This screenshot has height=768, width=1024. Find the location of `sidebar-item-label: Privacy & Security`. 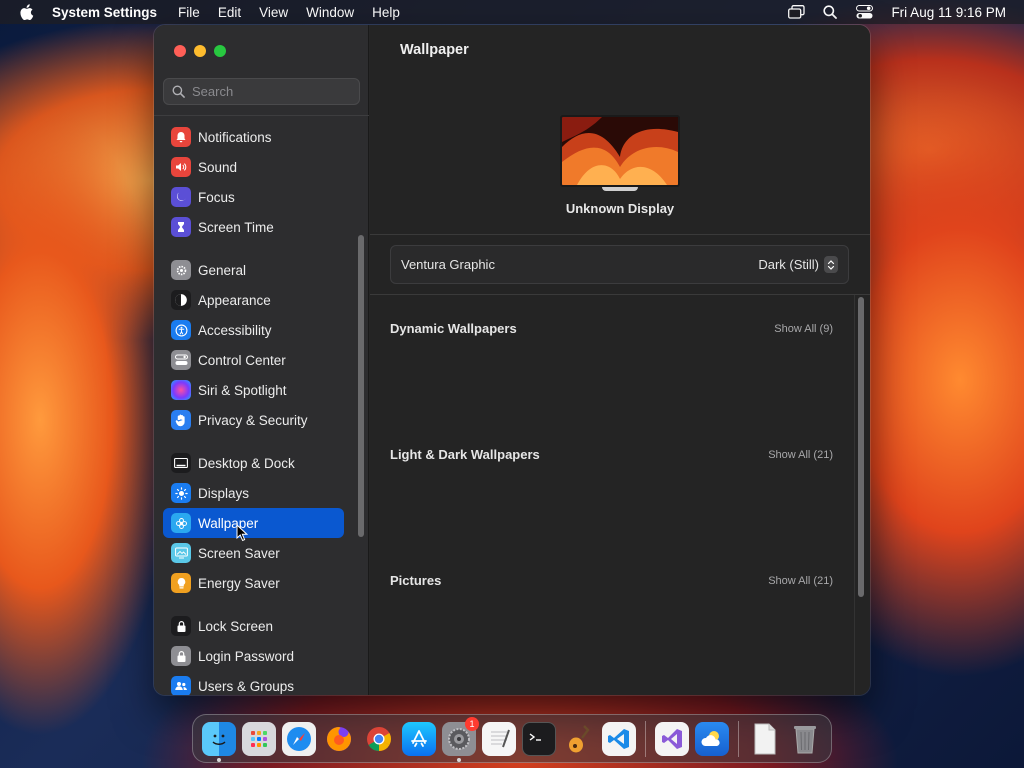

sidebar-item-label: Privacy & Security is located at coordinates (253, 420).